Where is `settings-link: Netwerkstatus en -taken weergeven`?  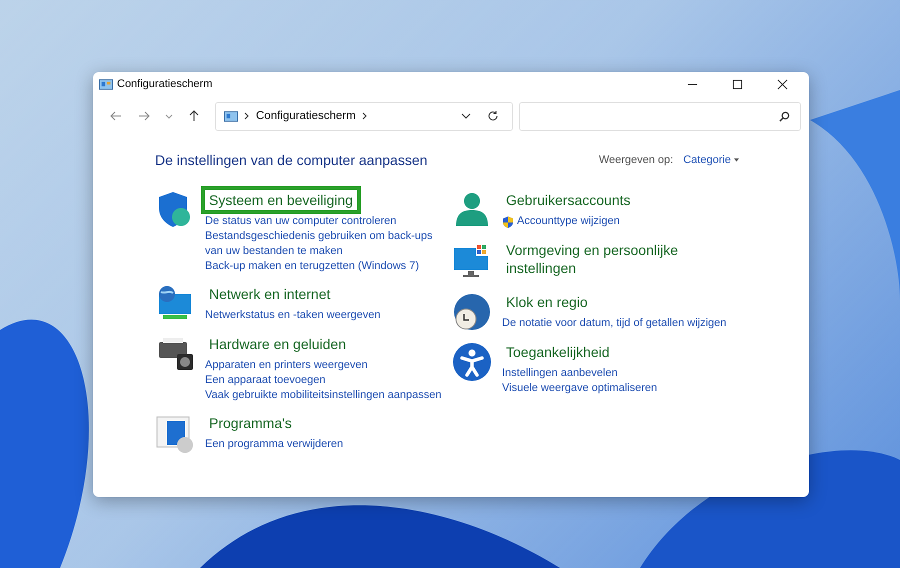 settings-link: Netwerkstatus en -taken weergeven is located at coordinates (292, 315).